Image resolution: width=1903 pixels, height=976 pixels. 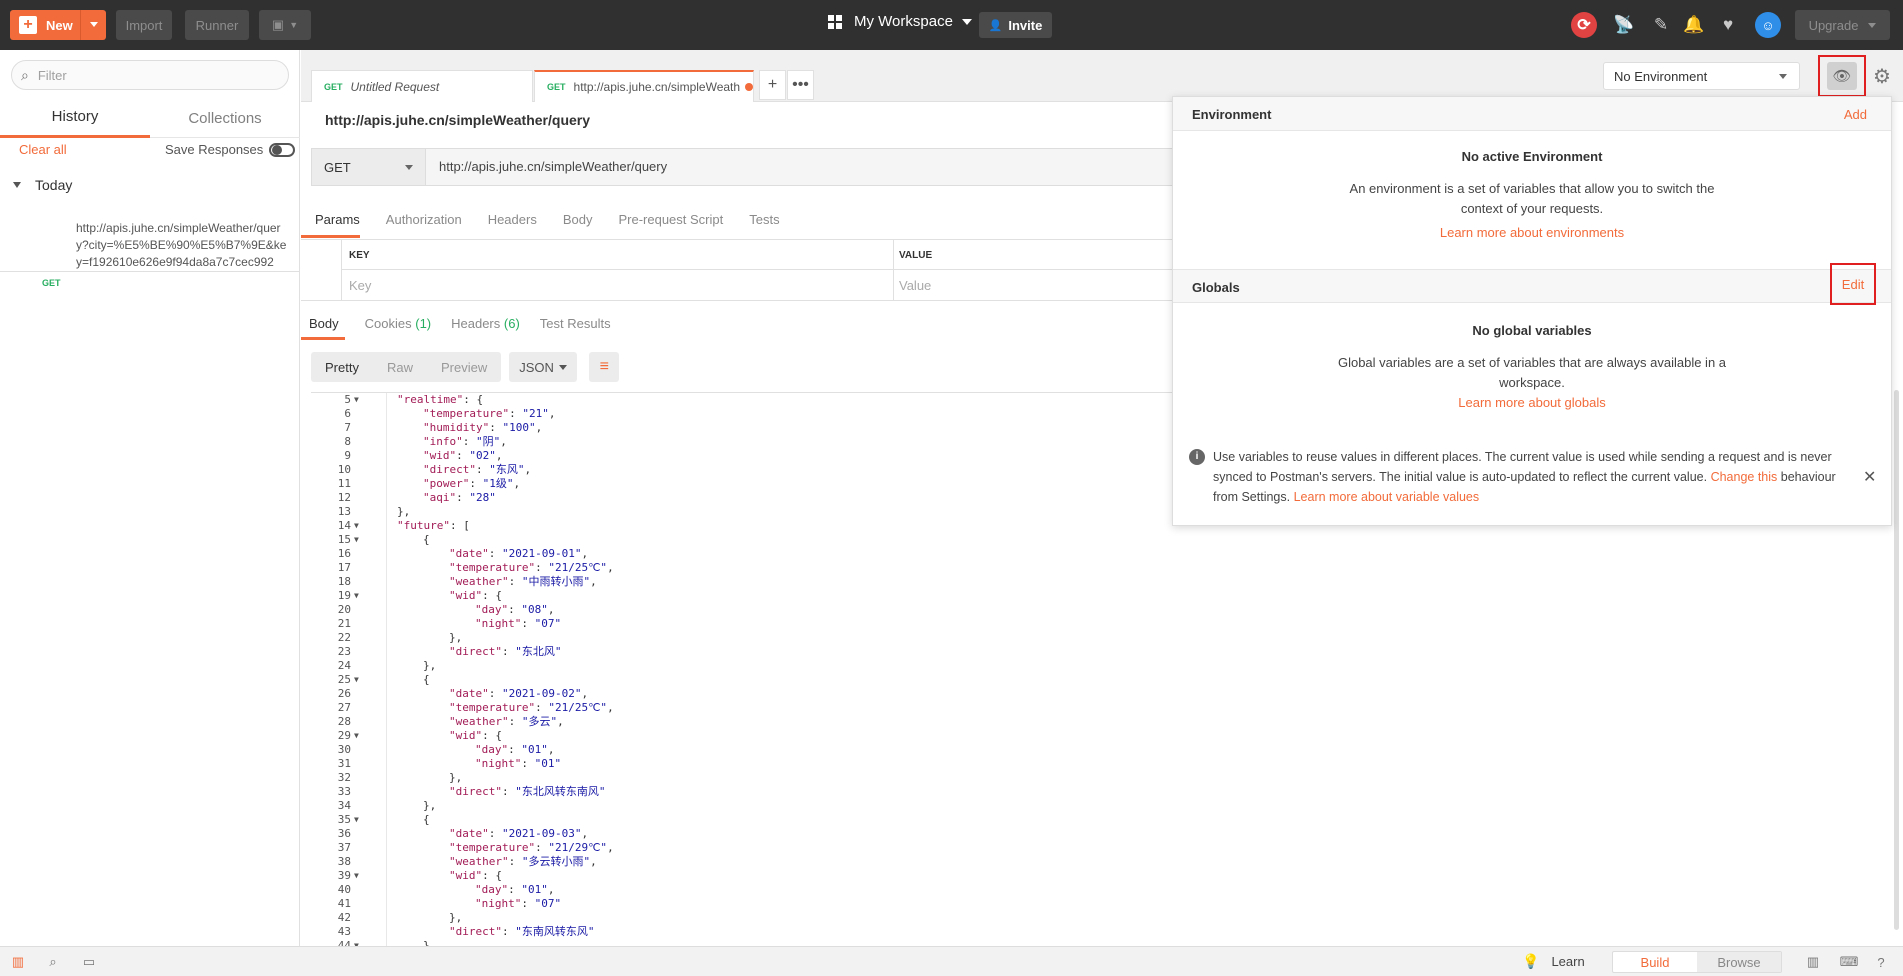 I want to click on code-text: "humidity": "100",, so click(x=483, y=427).